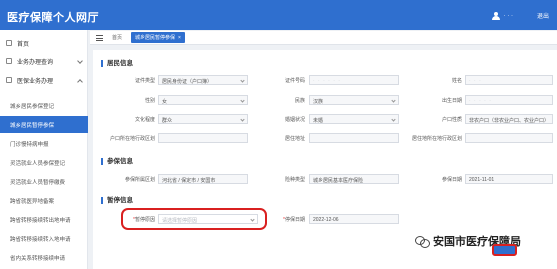 The height and width of the screenshot is (269, 557). What do you see at coordinates (509, 179) in the screenshot?
I see `insured-date-field: 2021-11-01` at bounding box center [509, 179].